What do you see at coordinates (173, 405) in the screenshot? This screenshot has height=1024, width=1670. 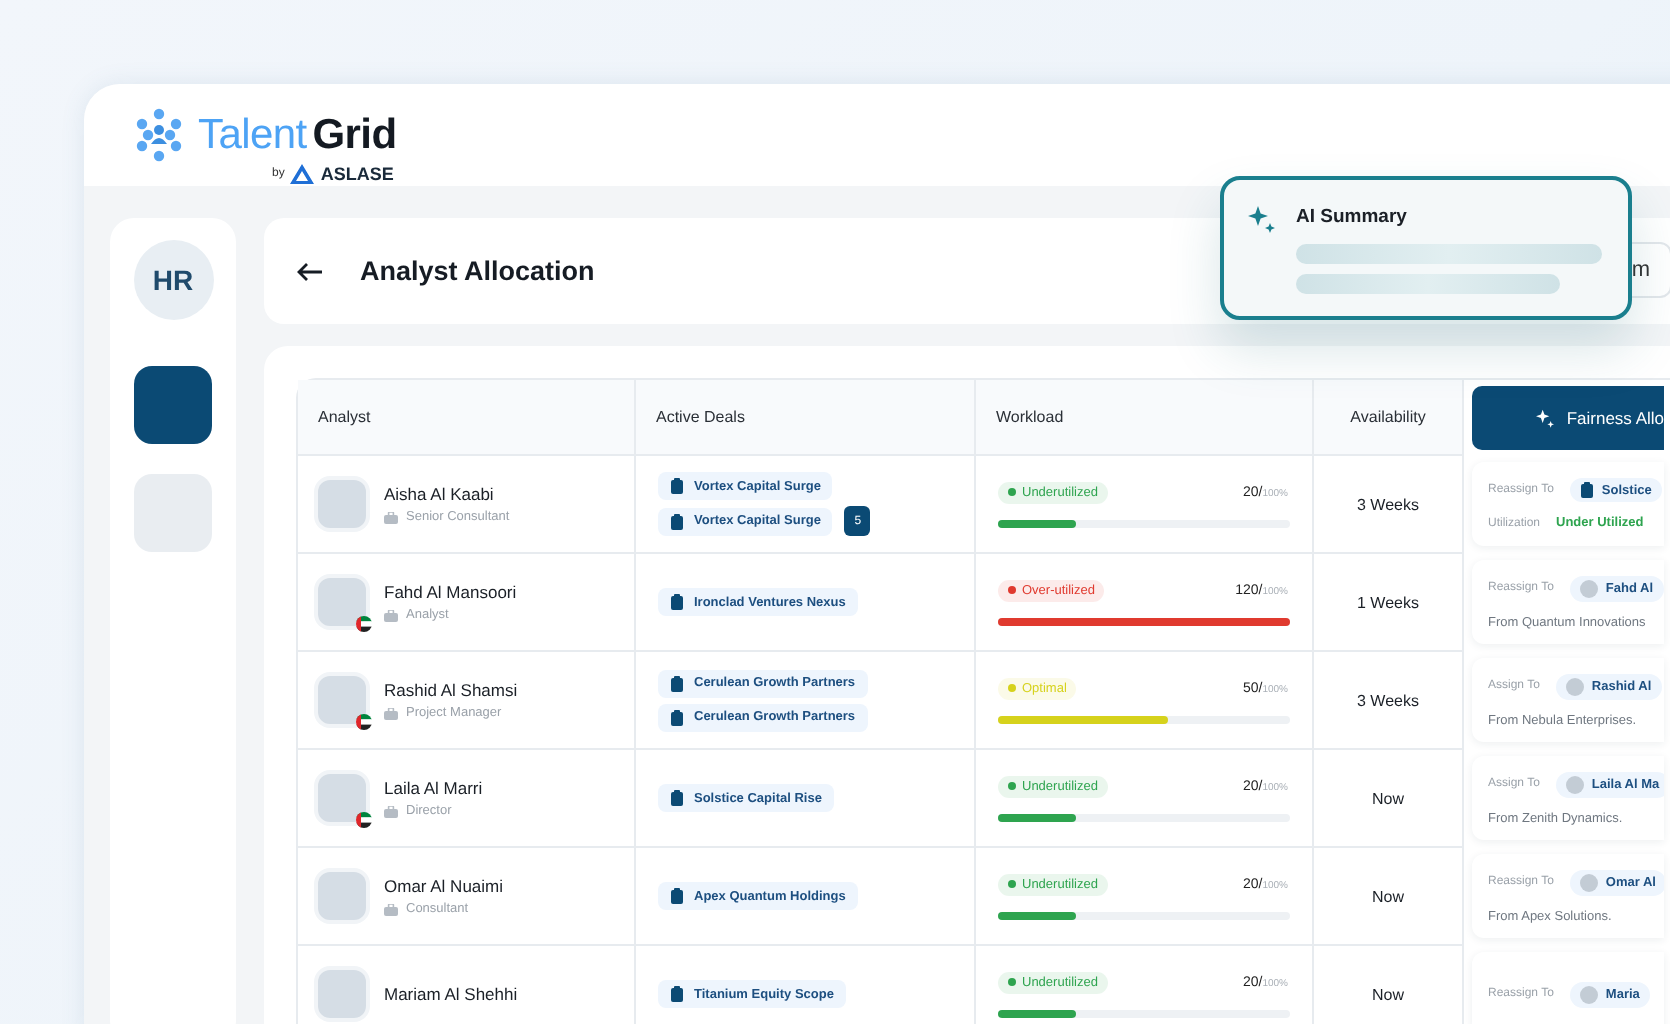 I see `nav-item` at bounding box center [173, 405].